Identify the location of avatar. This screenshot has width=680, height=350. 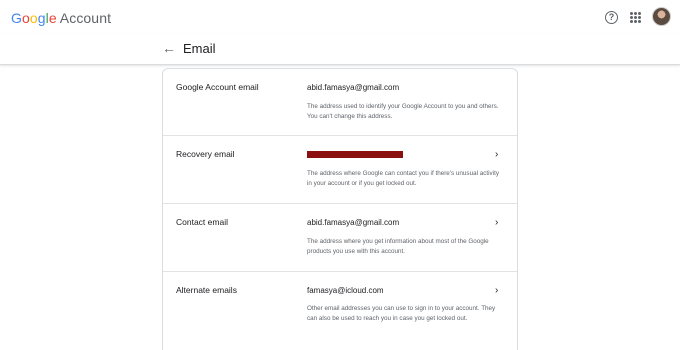
(661, 16).